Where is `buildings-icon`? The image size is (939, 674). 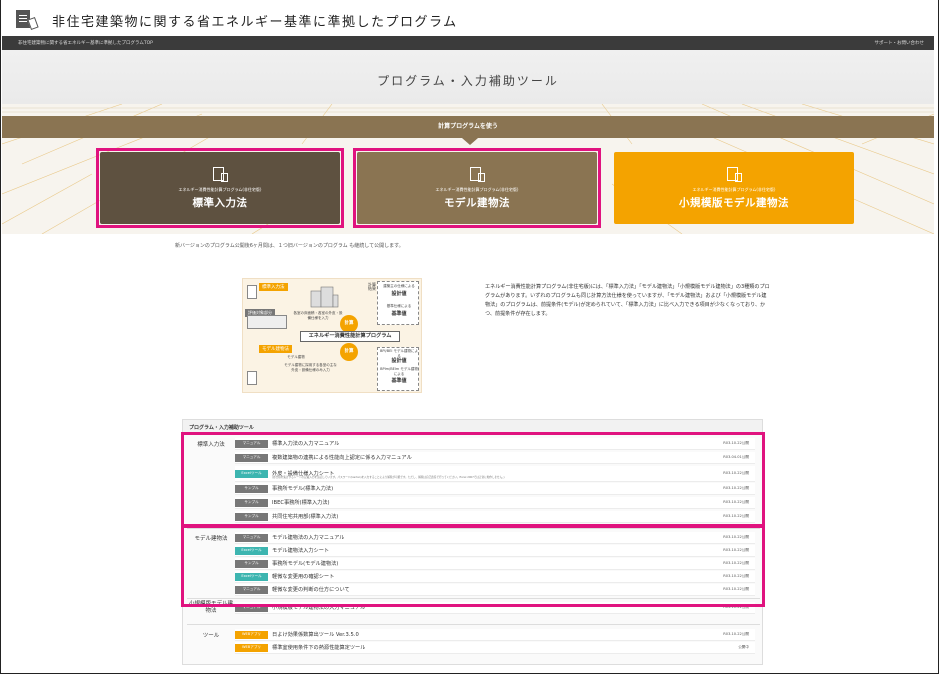
buildings-icon is located at coordinates (324, 297).